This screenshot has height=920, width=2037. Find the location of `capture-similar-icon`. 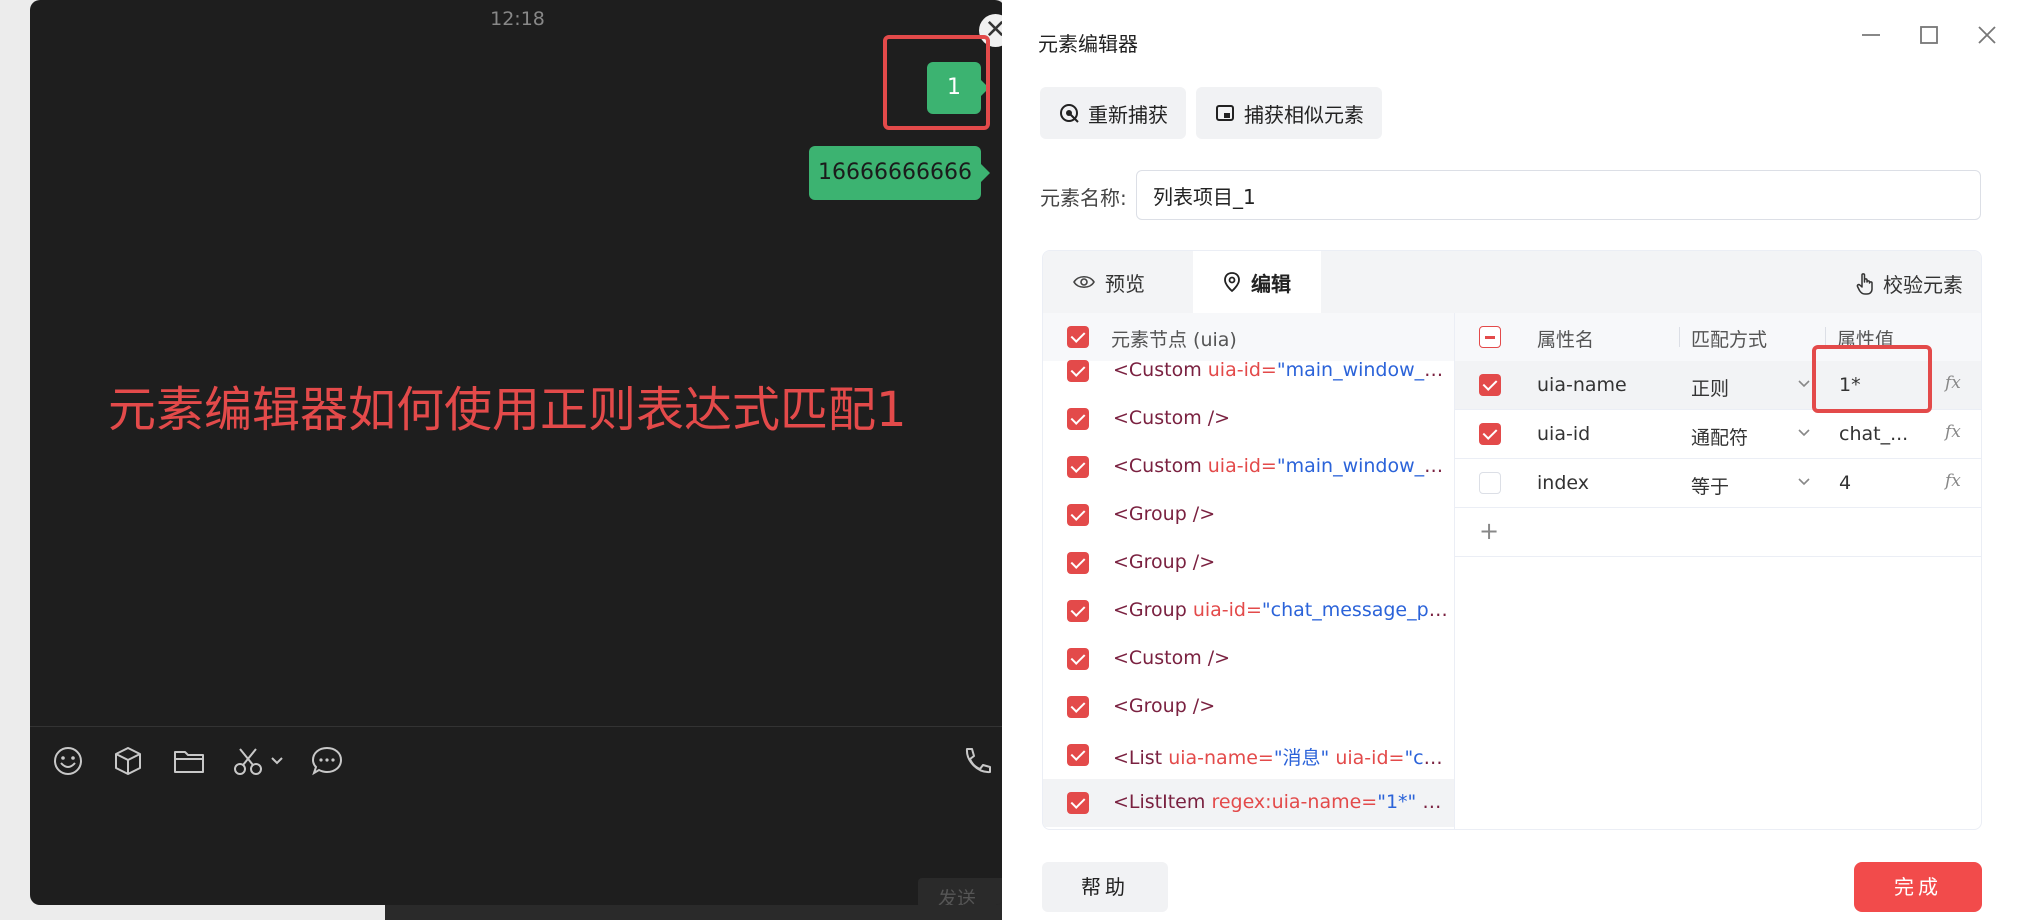

capture-similar-icon is located at coordinates (1225, 113).